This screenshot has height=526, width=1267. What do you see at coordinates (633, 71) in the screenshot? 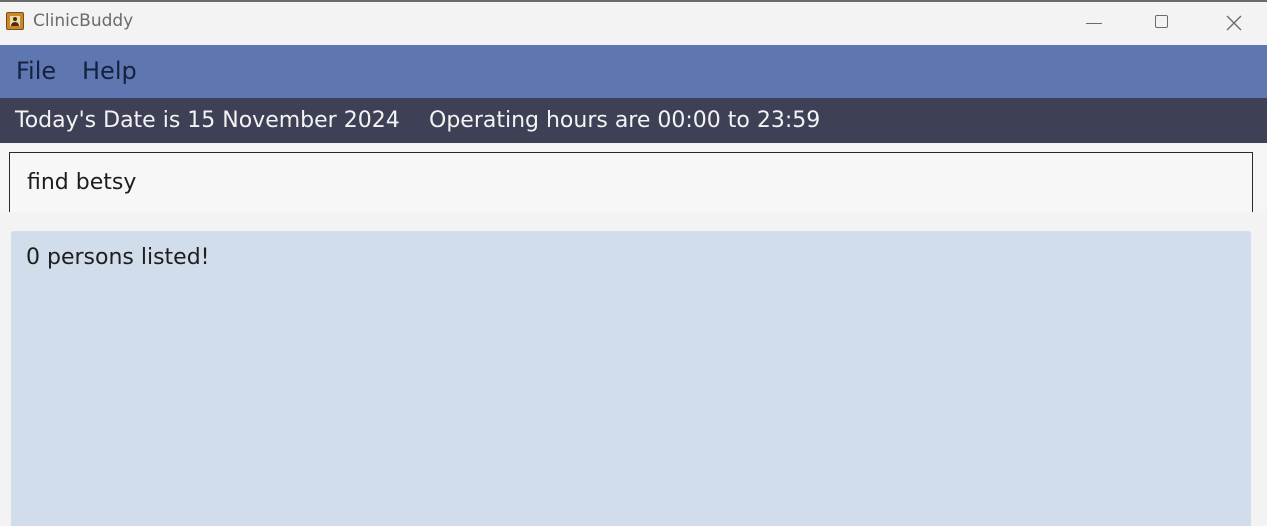
I see `menu-bar: File Help` at bounding box center [633, 71].